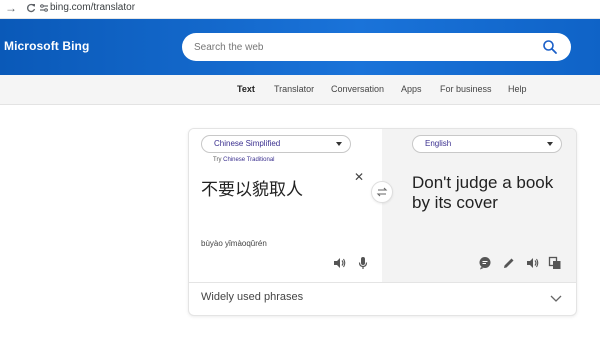  What do you see at coordinates (487, 144) in the screenshot?
I see `target-language-select: English` at bounding box center [487, 144].